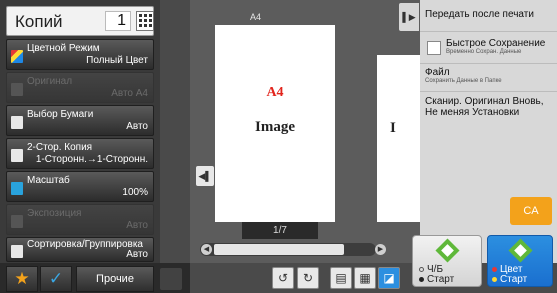 This screenshot has width=557, height=293. Describe the element at coordinates (63, 48) in the screenshot. I see `menu-label: Цветной Режим` at that location.